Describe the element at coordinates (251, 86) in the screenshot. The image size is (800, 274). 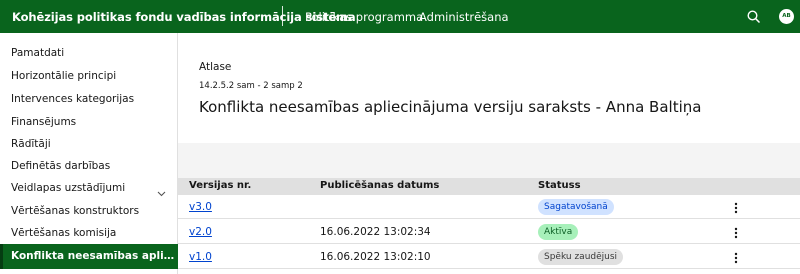
I see `sub-breadcrumb: 14.2.5.2 sam - 2 samp 2` at that location.